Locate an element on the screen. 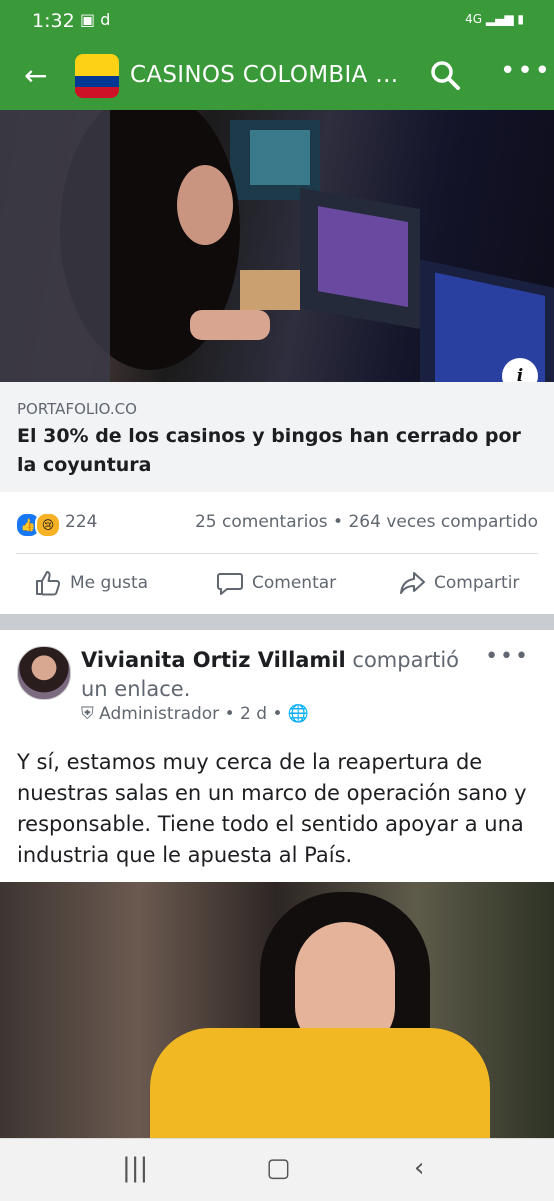 The width and height of the screenshot is (554, 1201). post-age: 2 d is located at coordinates (253, 714).